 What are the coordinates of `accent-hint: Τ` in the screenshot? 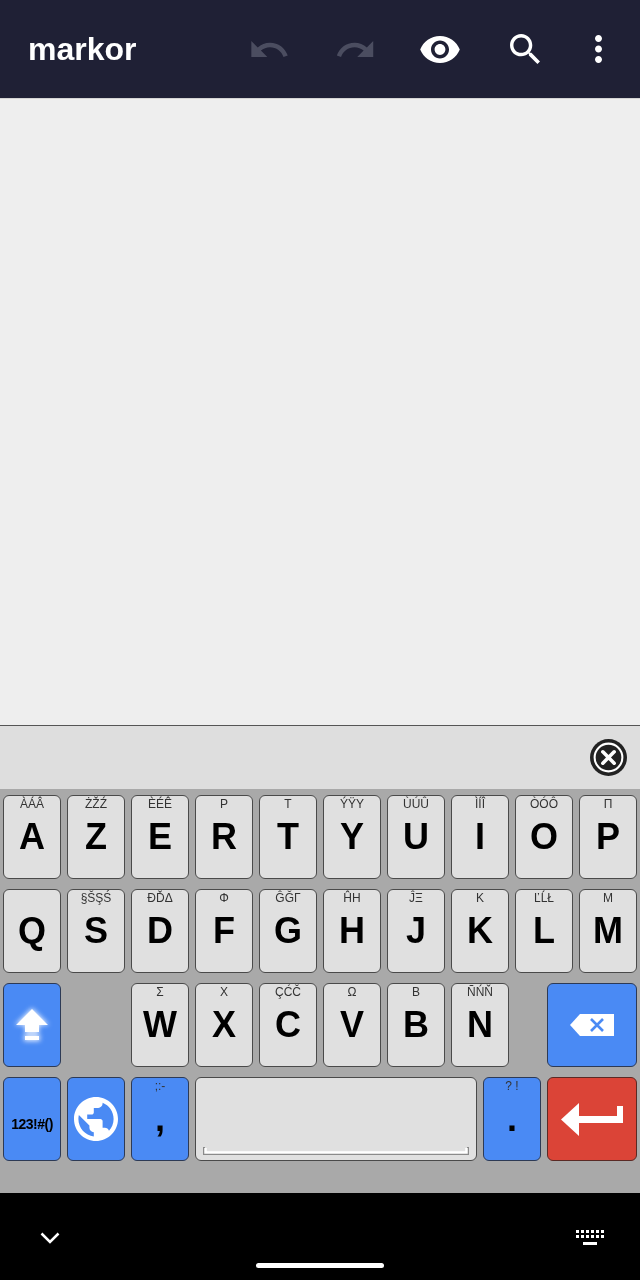 It's located at (288, 804).